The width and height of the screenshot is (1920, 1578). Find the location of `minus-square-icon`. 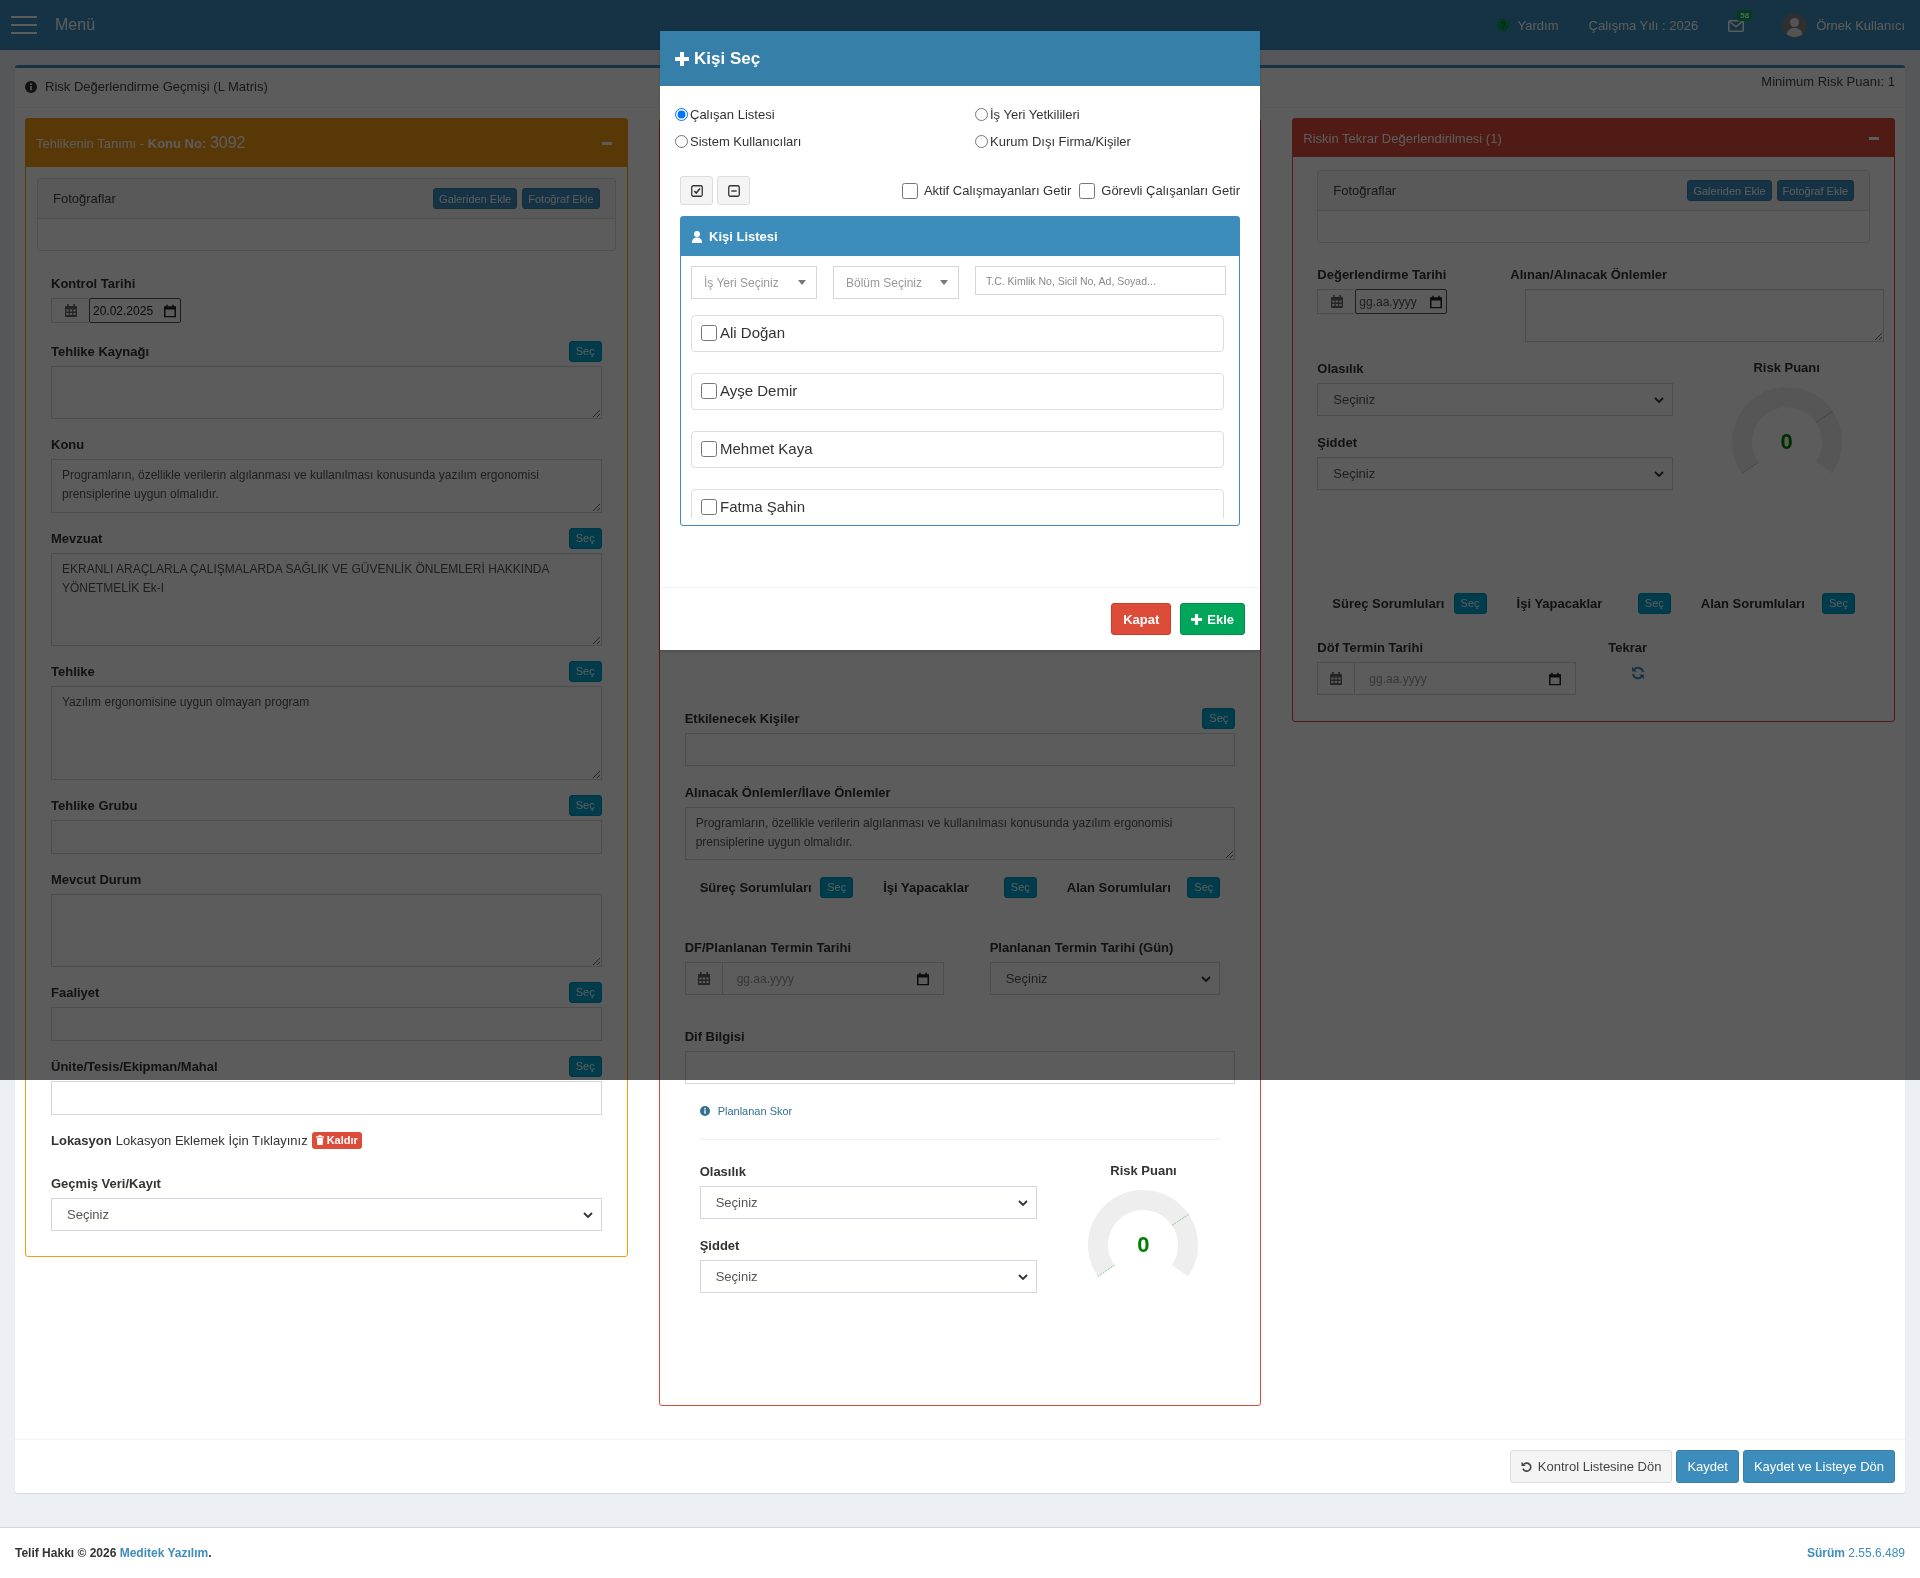

minus-square-icon is located at coordinates (733, 190).